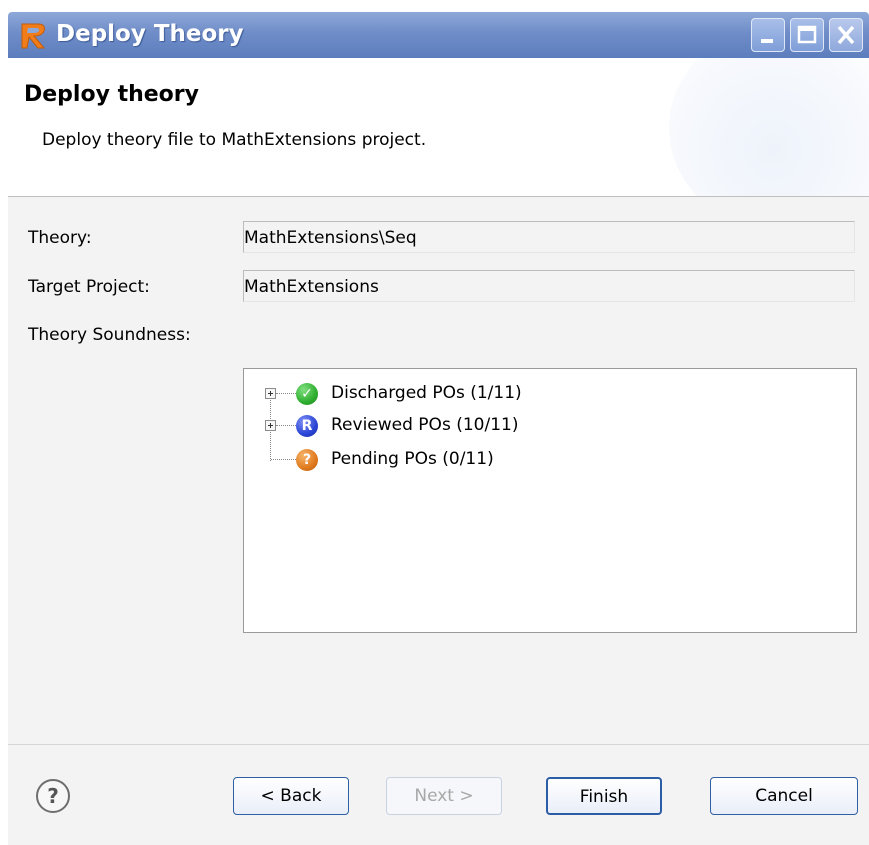 The height and width of the screenshot is (845, 869). What do you see at coordinates (307, 426) in the screenshot?
I see `r-icon: R` at bounding box center [307, 426].